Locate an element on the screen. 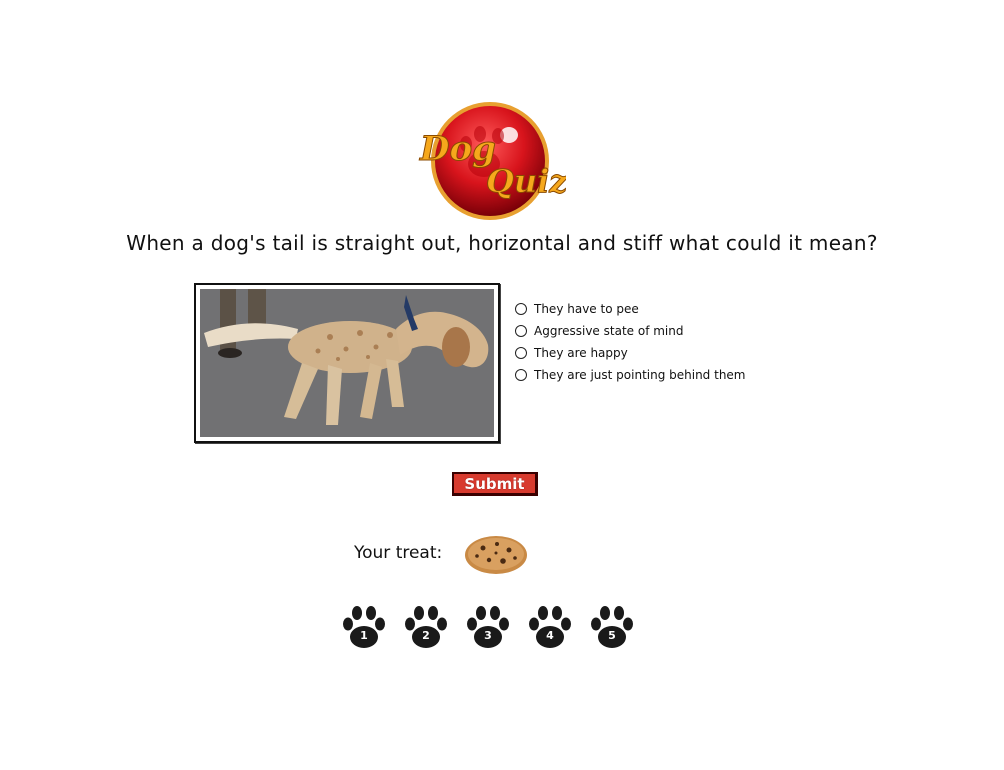 This screenshot has height=770, width=1004. answer-option: Aggressive state of mind is located at coordinates (630, 331).